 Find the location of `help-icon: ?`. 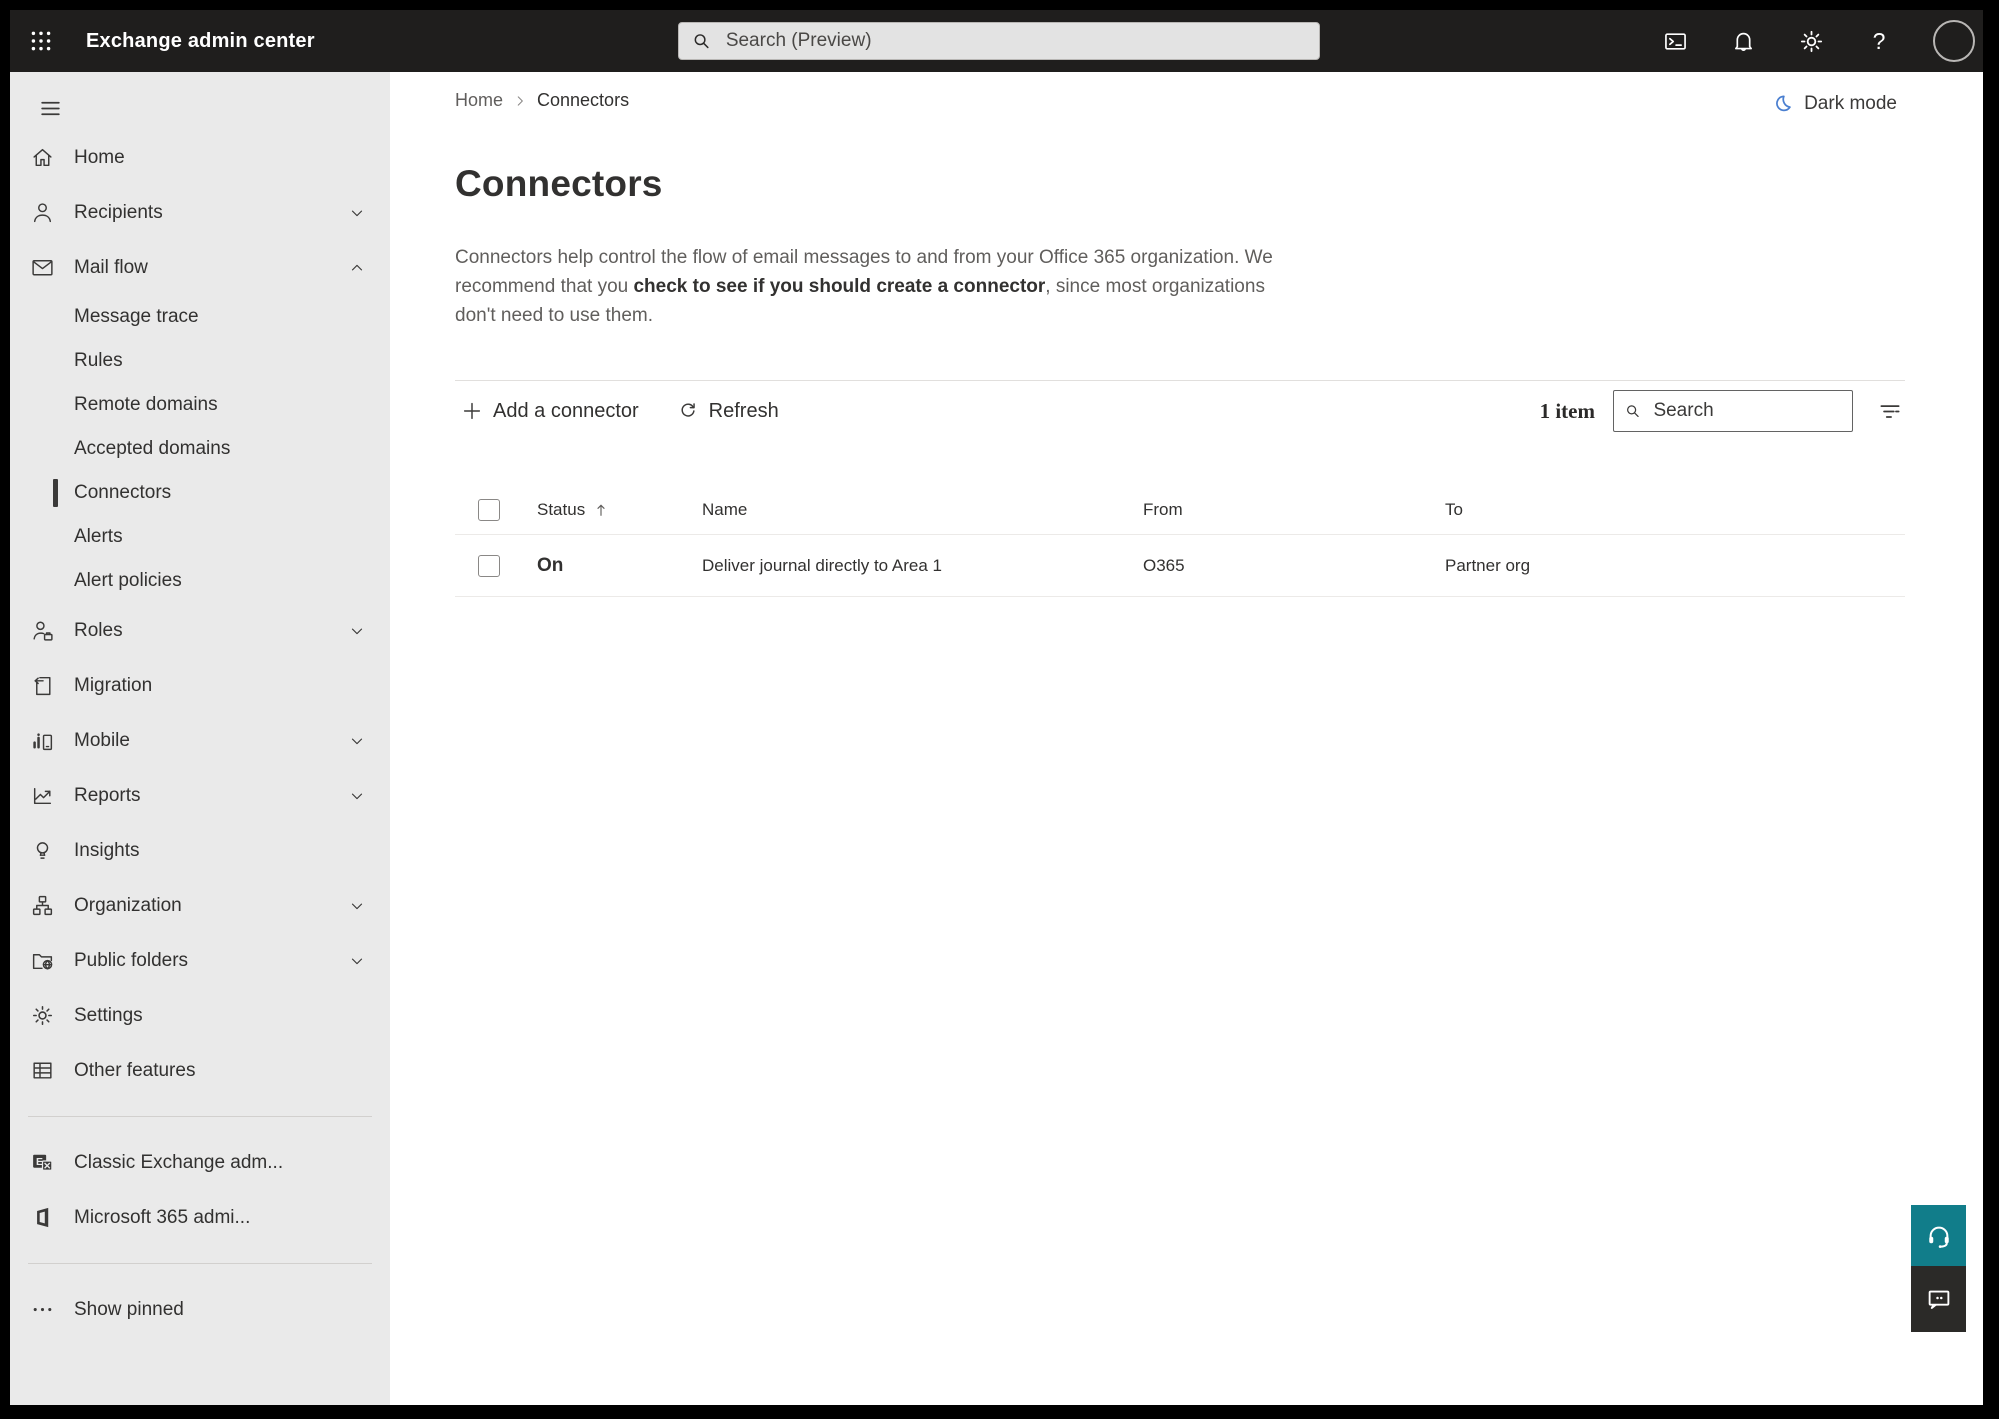

help-icon: ? is located at coordinates (1879, 40).